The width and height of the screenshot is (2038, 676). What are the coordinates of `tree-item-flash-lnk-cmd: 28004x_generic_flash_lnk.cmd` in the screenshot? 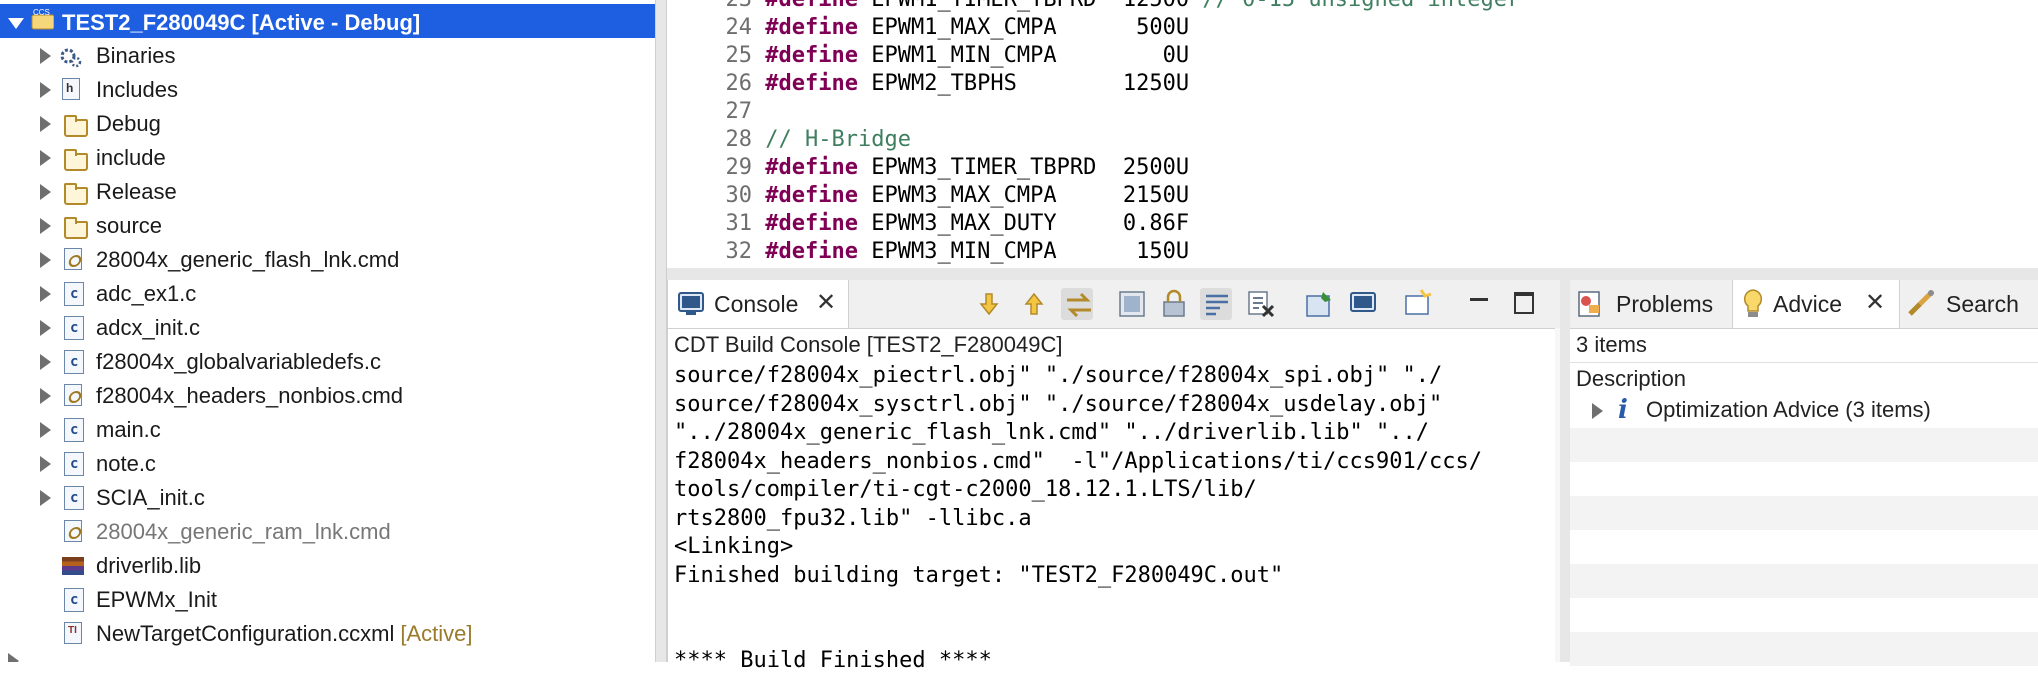 It's located at (327, 260).